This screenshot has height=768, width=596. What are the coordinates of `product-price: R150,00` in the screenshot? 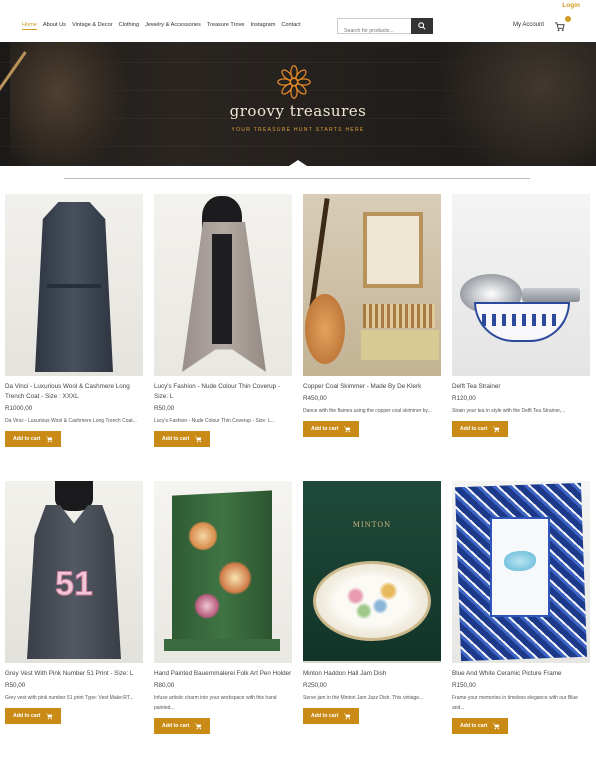 It's located at (464, 685).